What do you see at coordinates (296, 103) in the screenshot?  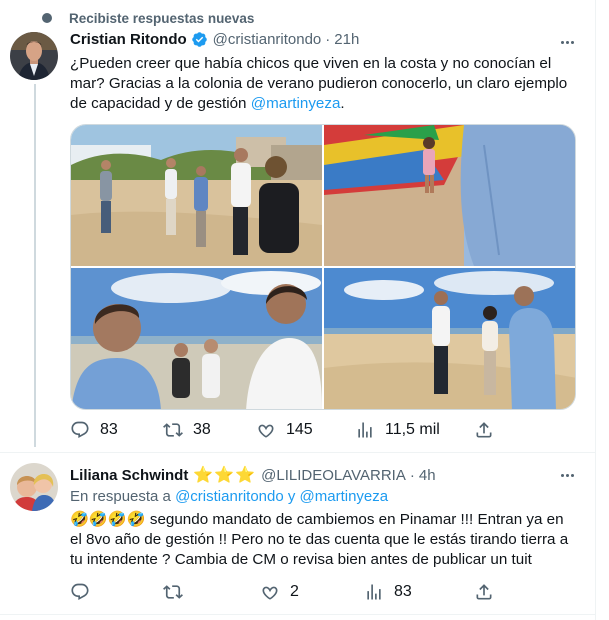 I see `mention-link: @martinyeza` at bounding box center [296, 103].